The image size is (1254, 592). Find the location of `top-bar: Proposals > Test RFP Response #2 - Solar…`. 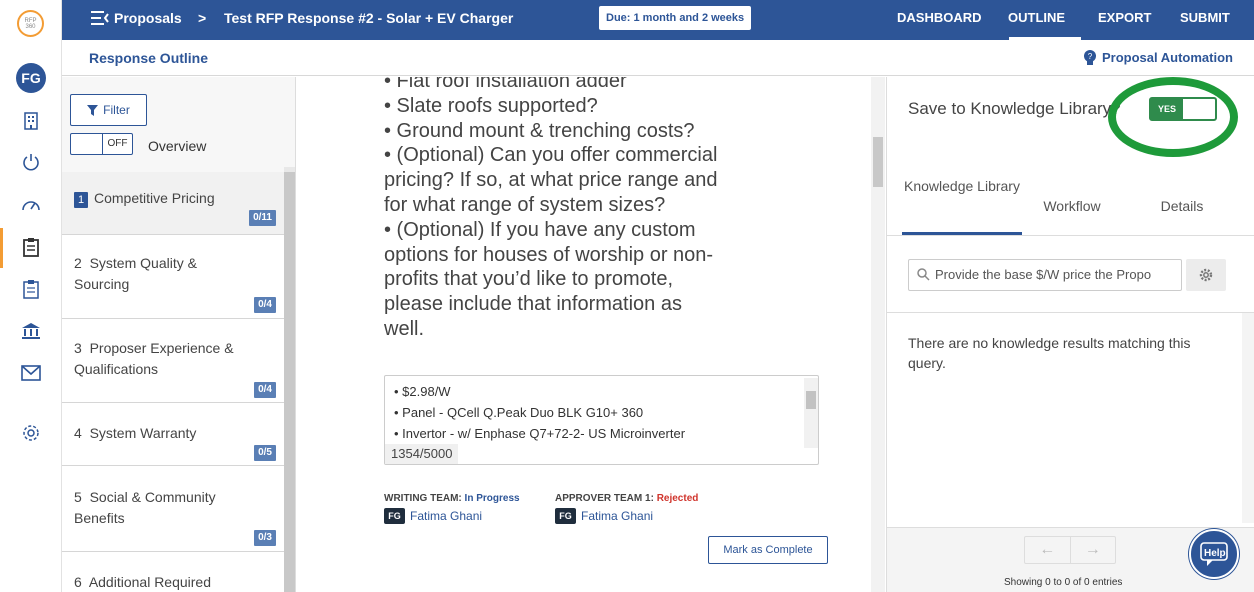

top-bar: Proposals > Test RFP Response #2 - Solar… is located at coordinates (658, 20).